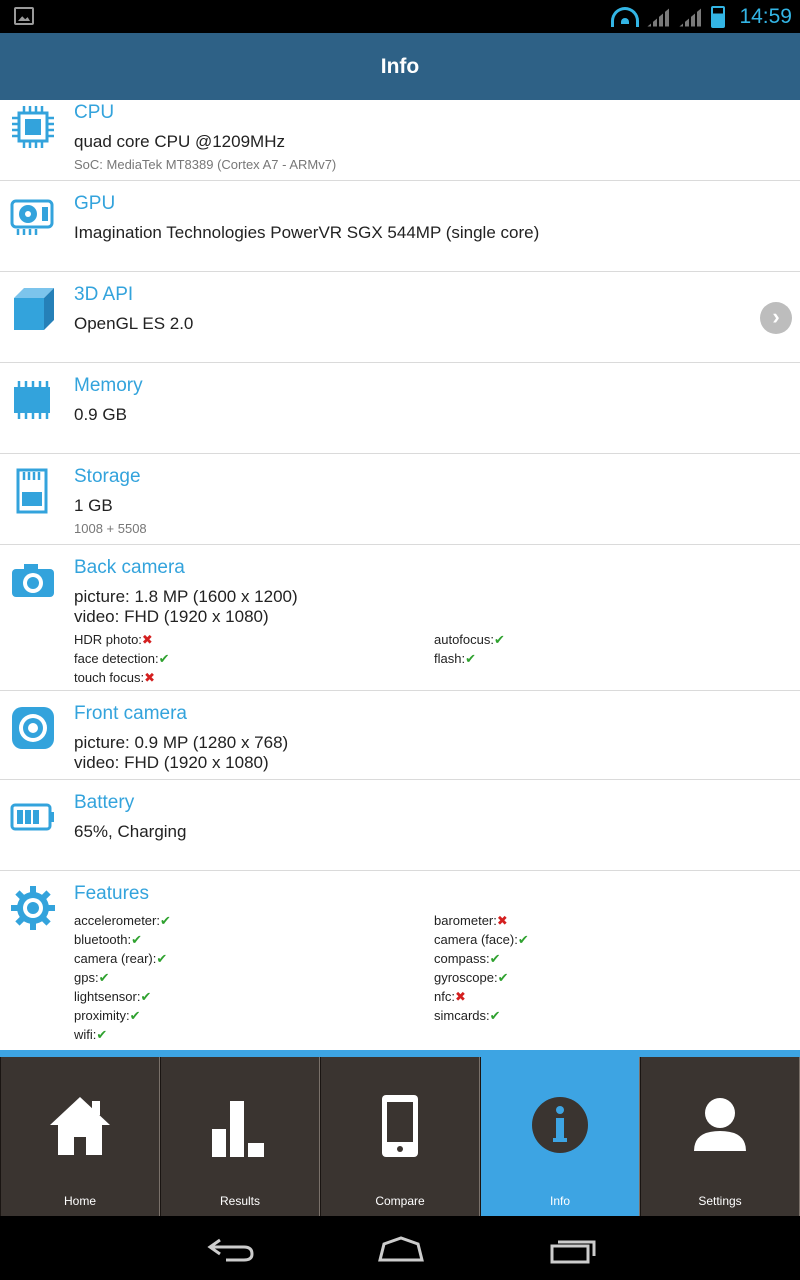 The height and width of the screenshot is (1280, 800). What do you see at coordinates (400, 825) in the screenshot?
I see `battery-row: Battery 65%, Charging` at bounding box center [400, 825].